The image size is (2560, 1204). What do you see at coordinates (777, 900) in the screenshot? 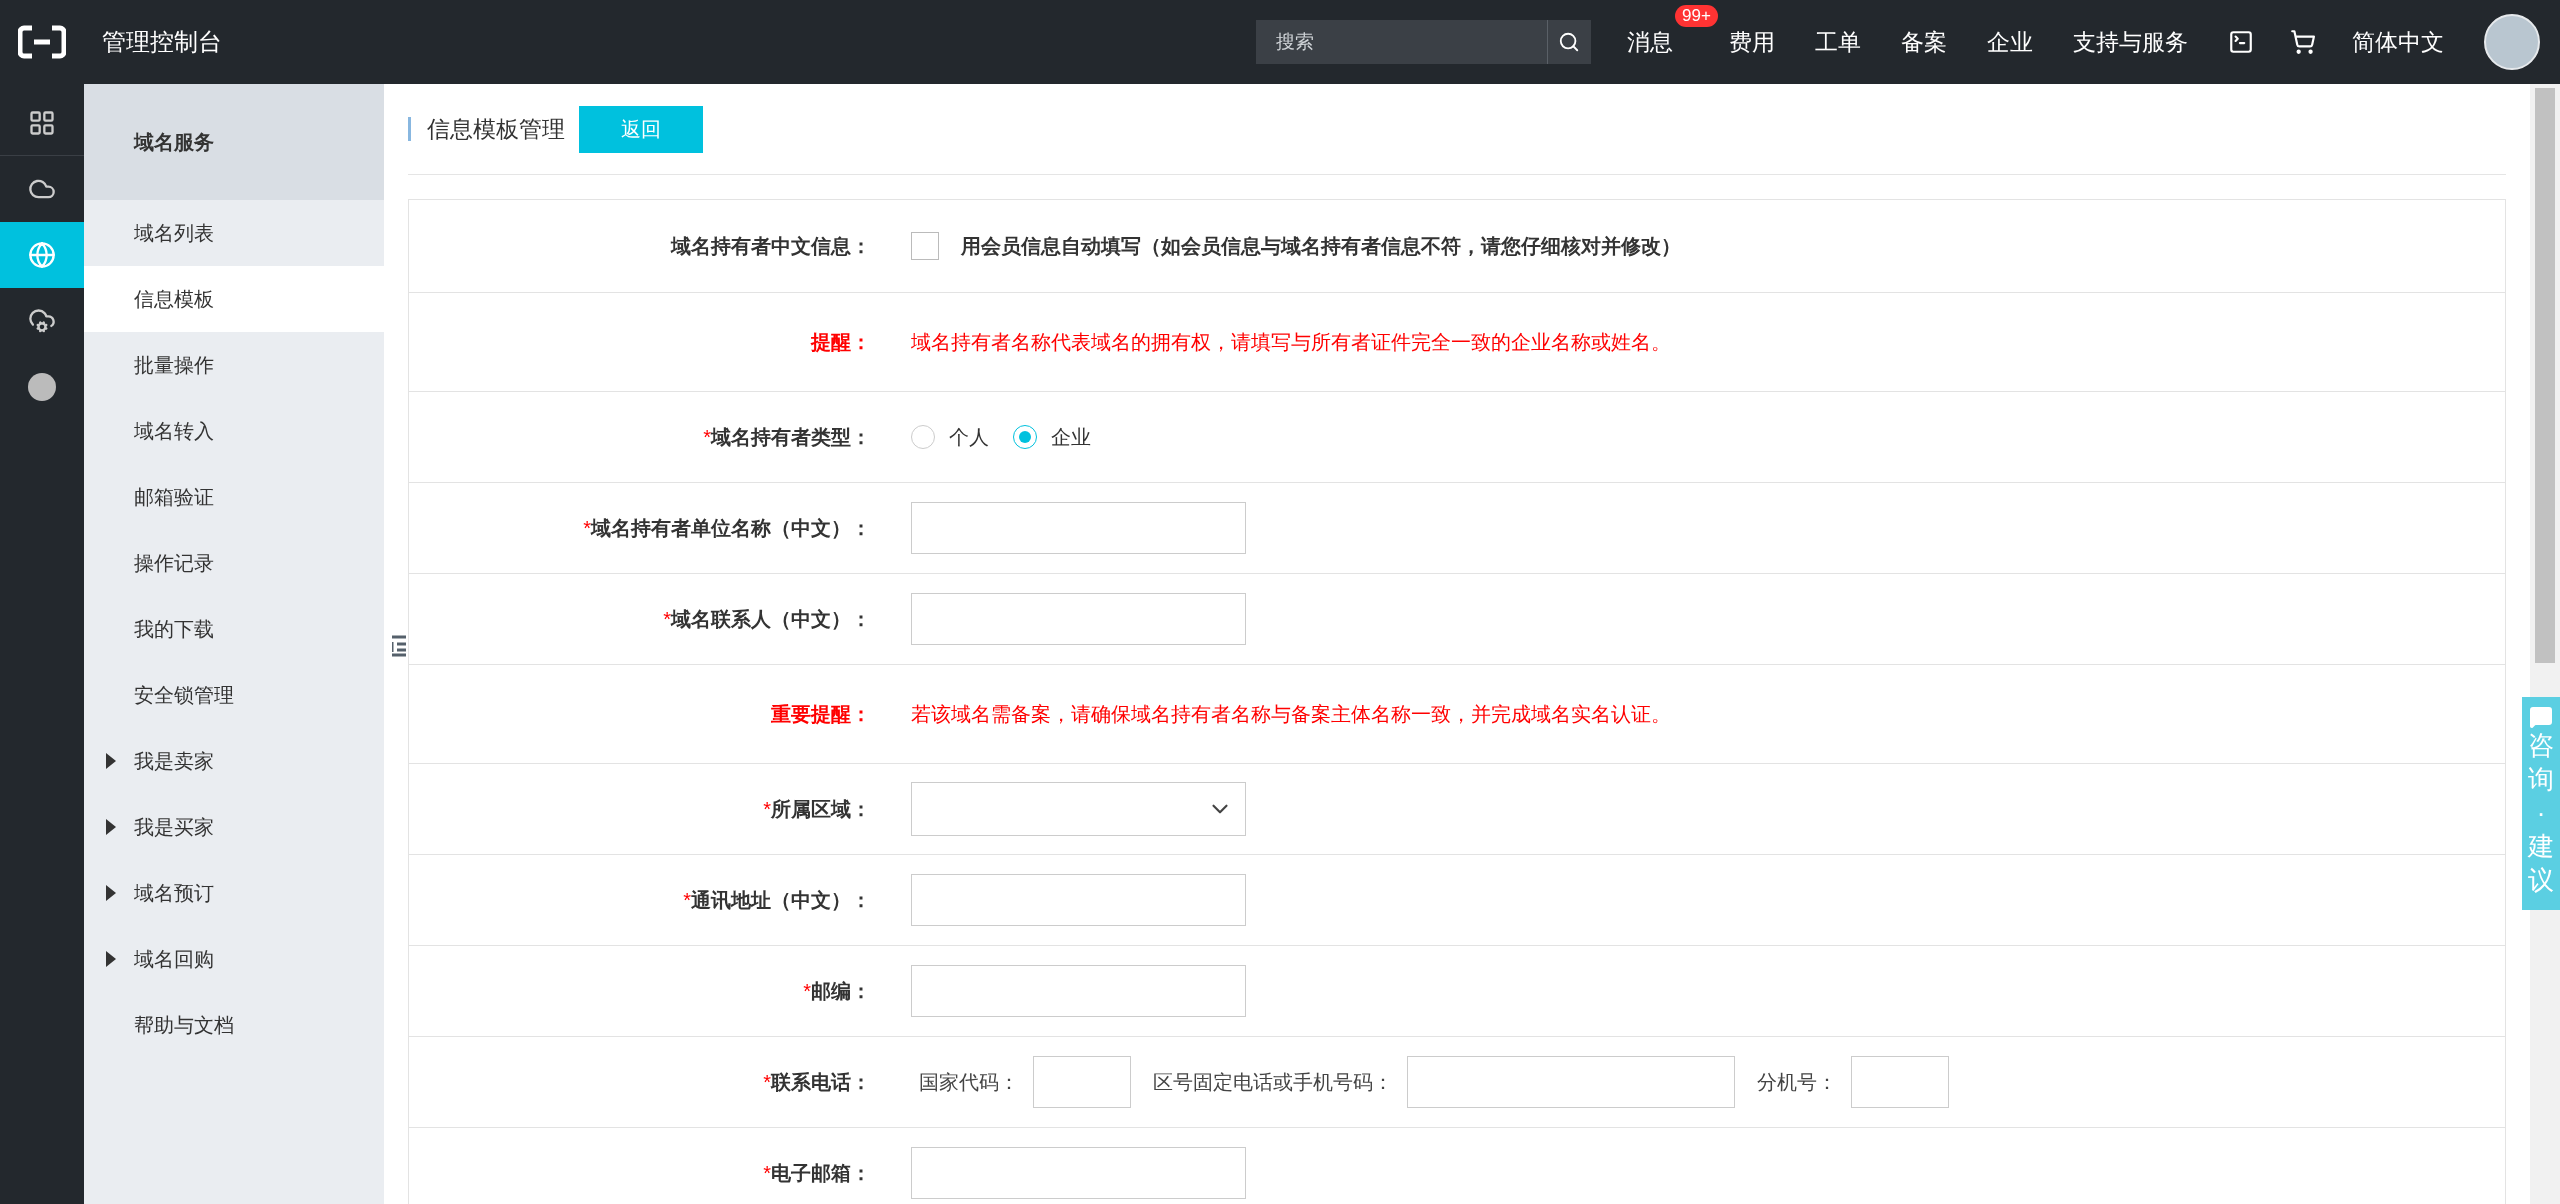
I see `field-label: *通讯地址（中文）：` at bounding box center [777, 900].